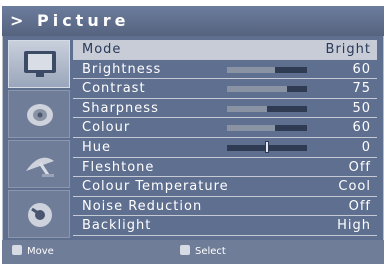 This screenshot has width=389, height=268. I want to click on menu-row-value: 0, so click(366, 147).